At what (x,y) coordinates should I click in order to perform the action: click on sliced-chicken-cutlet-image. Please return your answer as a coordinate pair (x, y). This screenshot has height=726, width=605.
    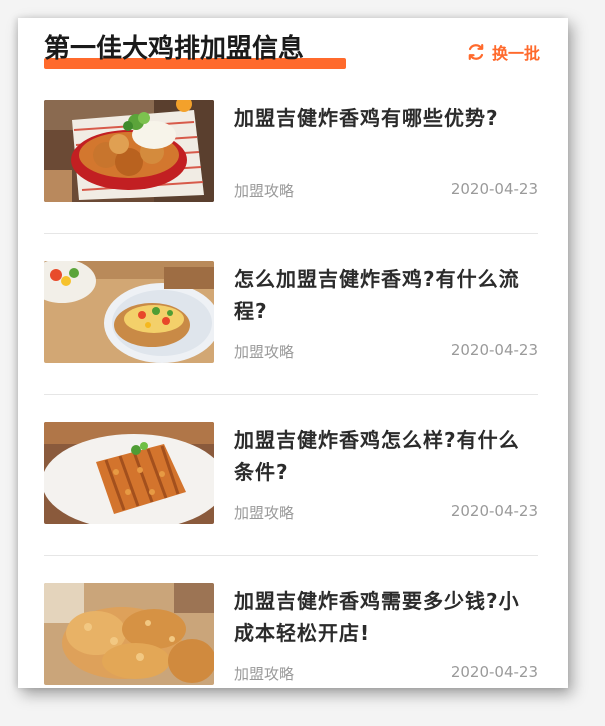
    Looking at the image, I should click on (129, 473).